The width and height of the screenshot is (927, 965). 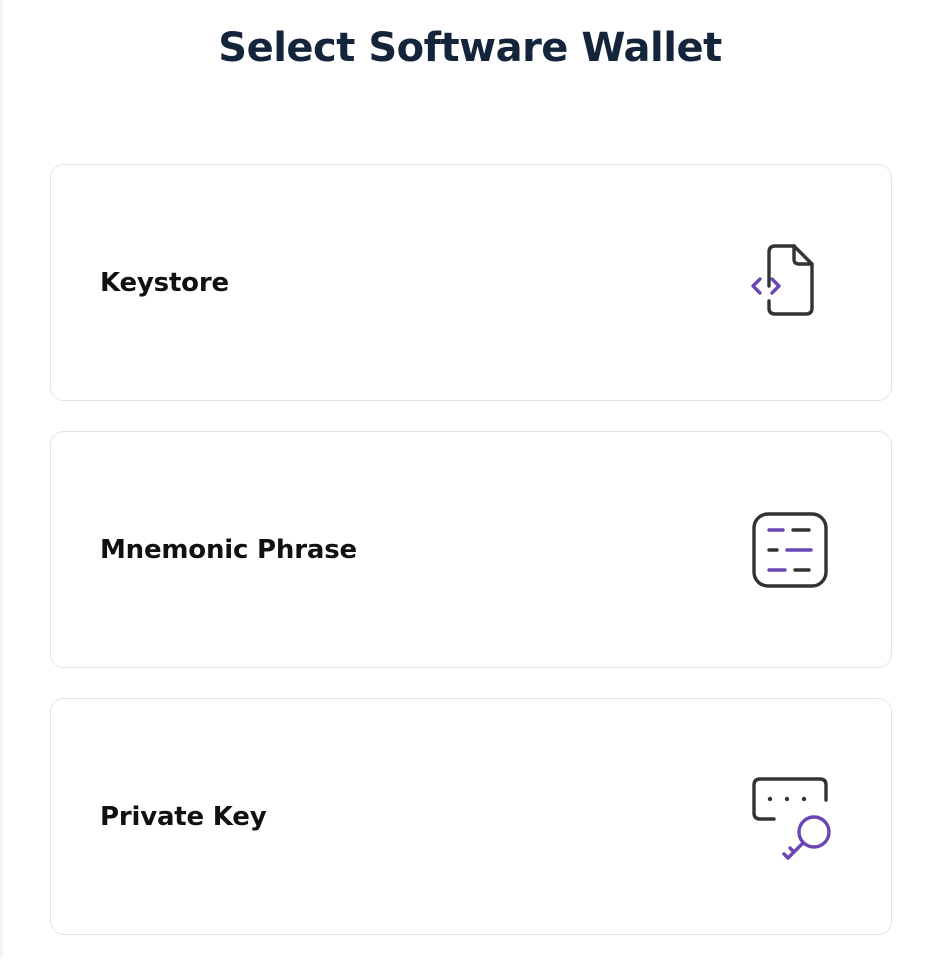 I want to click on left-edge-divider, so click(x=1, y=478).